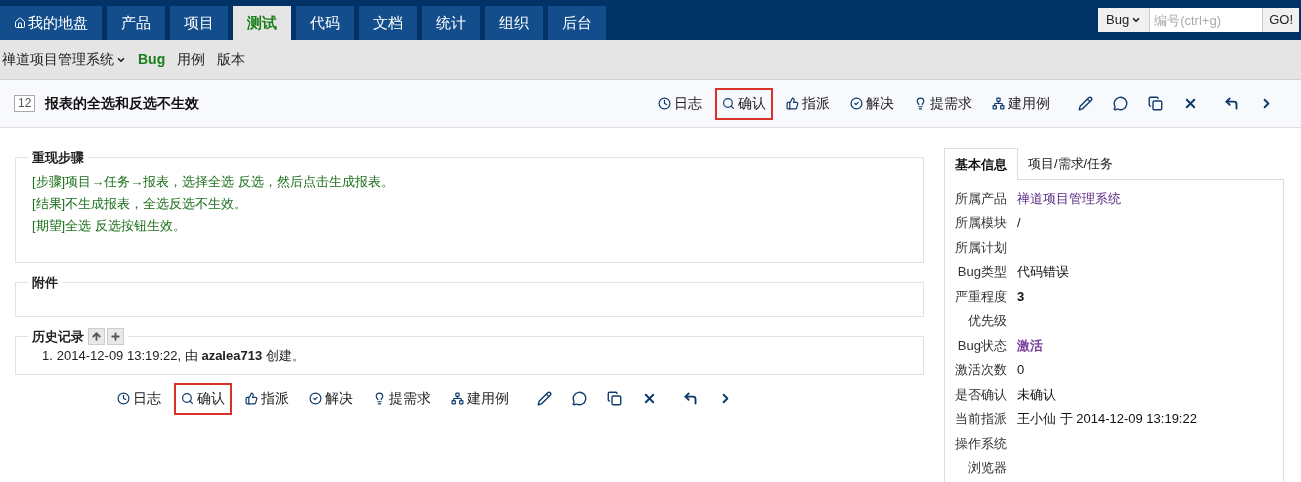 Image resolution: width=1301 pixels, height=482 pixels. Describe the element at coordinates (1030, 345) in the screenshot. I see `field-value: 激活` at that location.